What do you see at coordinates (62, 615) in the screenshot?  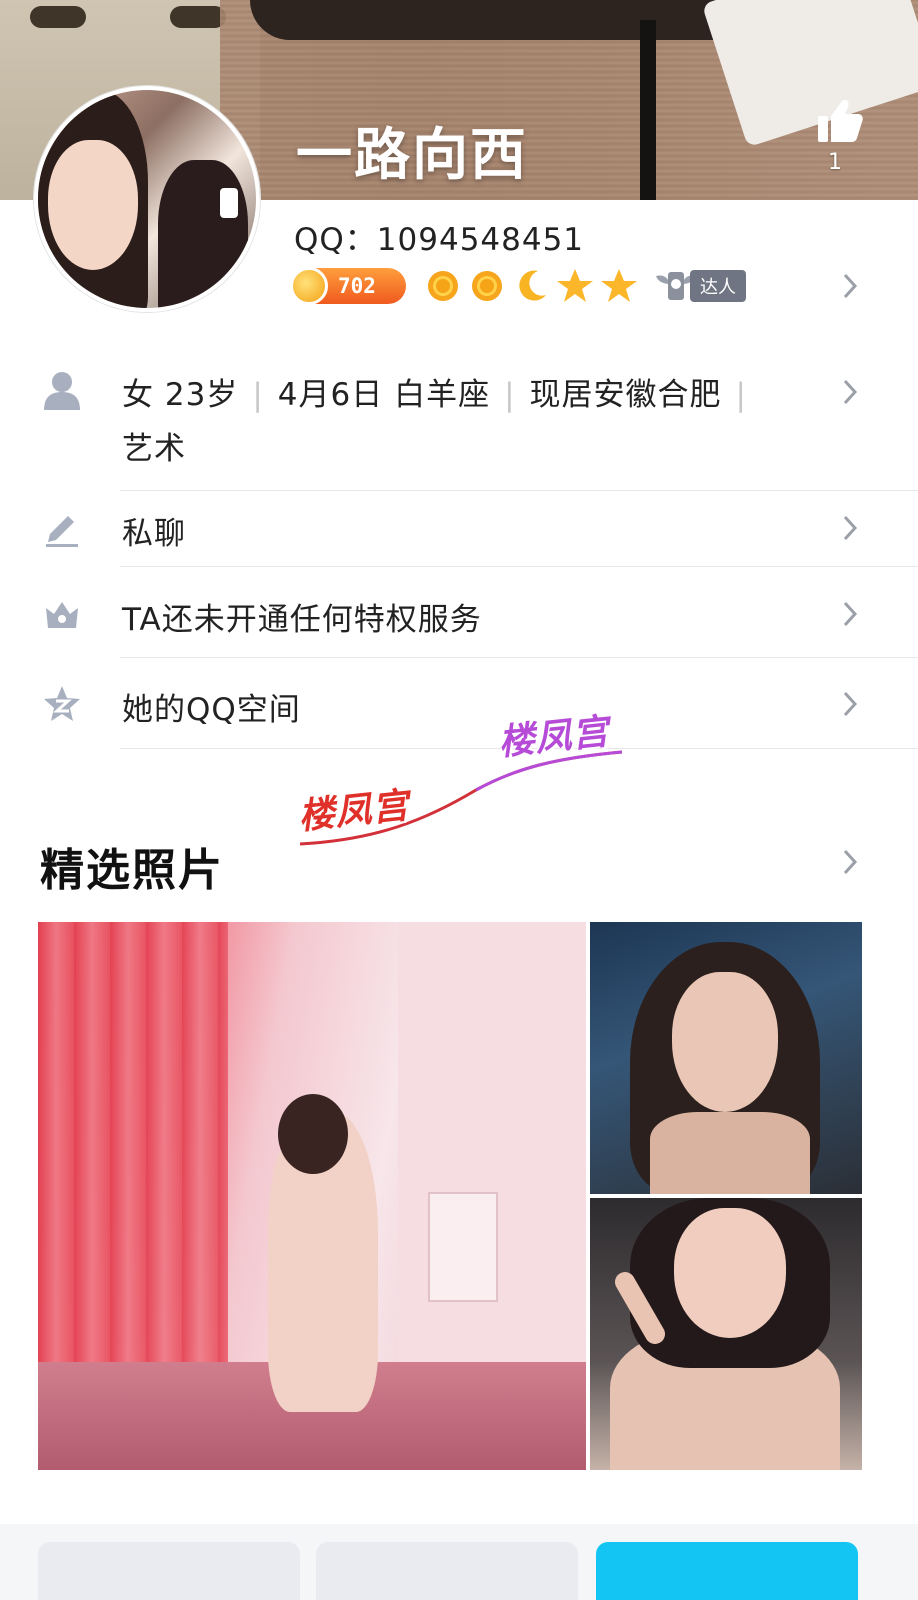 I see `crown-icon` at bounding box center [62, 615].